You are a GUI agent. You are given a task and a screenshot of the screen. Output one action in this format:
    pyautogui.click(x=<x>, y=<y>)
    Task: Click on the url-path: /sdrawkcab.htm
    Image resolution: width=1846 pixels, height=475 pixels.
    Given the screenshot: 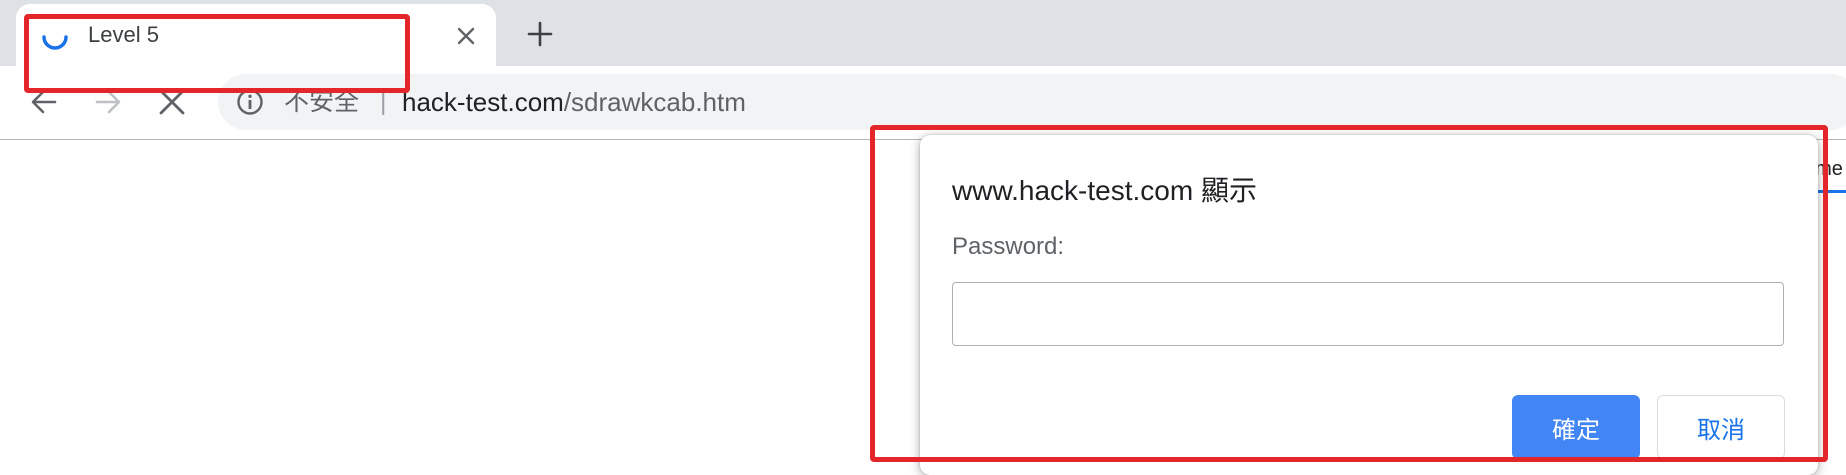 What is the action you would take?
    pyautogui.click(x=654, y=102)
    